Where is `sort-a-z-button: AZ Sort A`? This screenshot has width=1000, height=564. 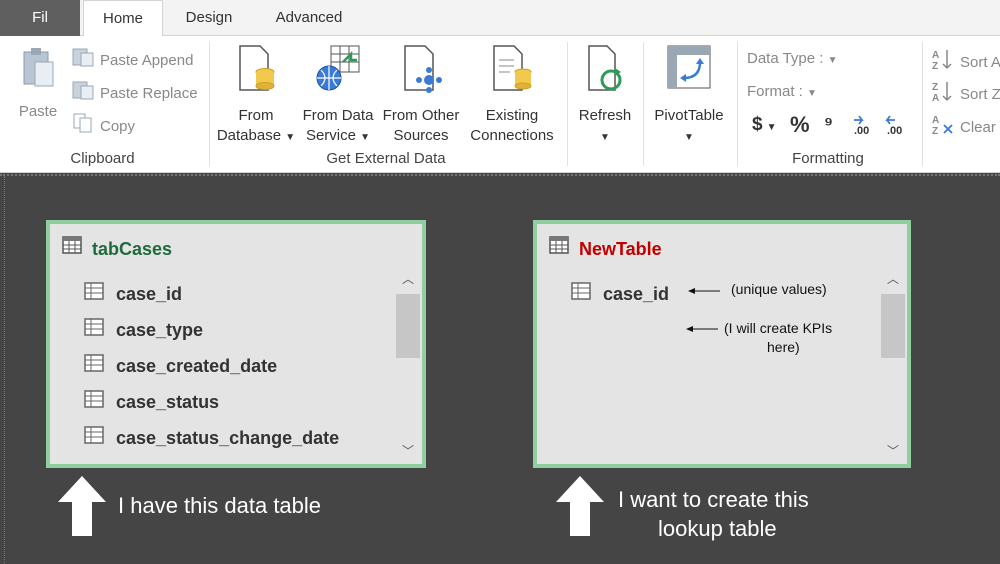
sort-a-z-button: AZ Sort A is located at coordinates (966, 60).